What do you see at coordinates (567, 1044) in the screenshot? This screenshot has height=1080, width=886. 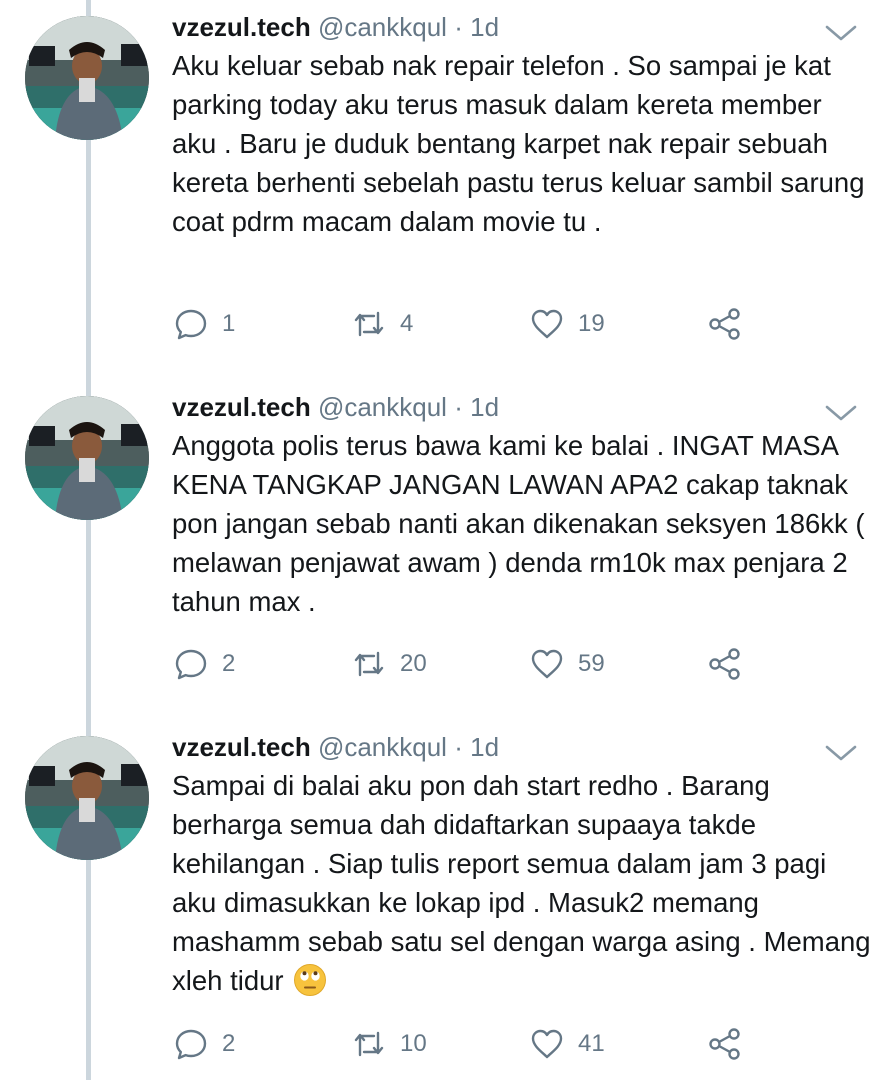 I see `like-button: 41` at bounding box center [567, 1044].